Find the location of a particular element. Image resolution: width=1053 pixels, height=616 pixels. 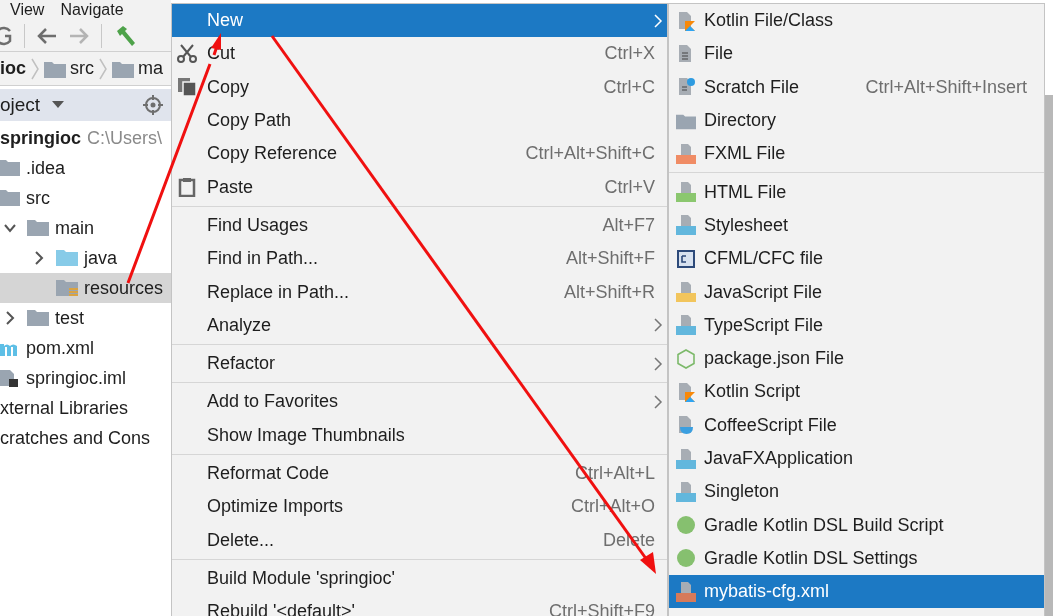

tree-item: resources is located at coordinates (124, 288).